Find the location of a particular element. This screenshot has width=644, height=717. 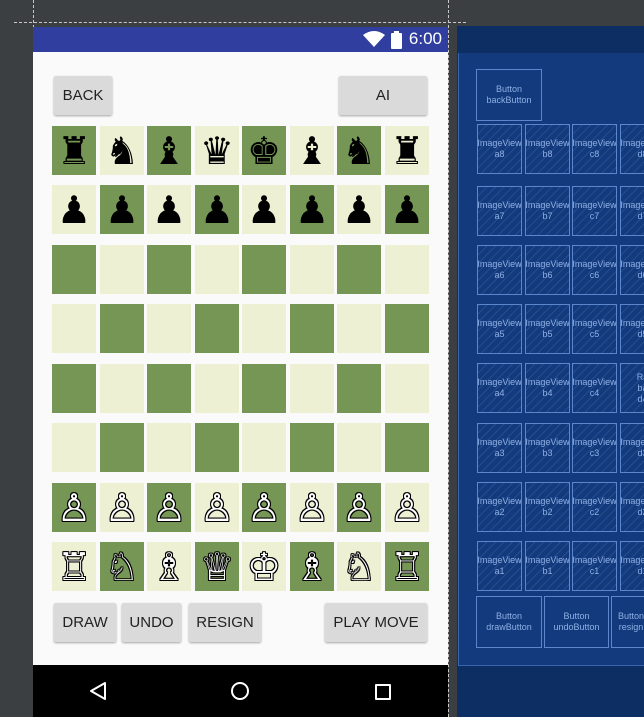

square-c4 is located at coordinates (169, 388).